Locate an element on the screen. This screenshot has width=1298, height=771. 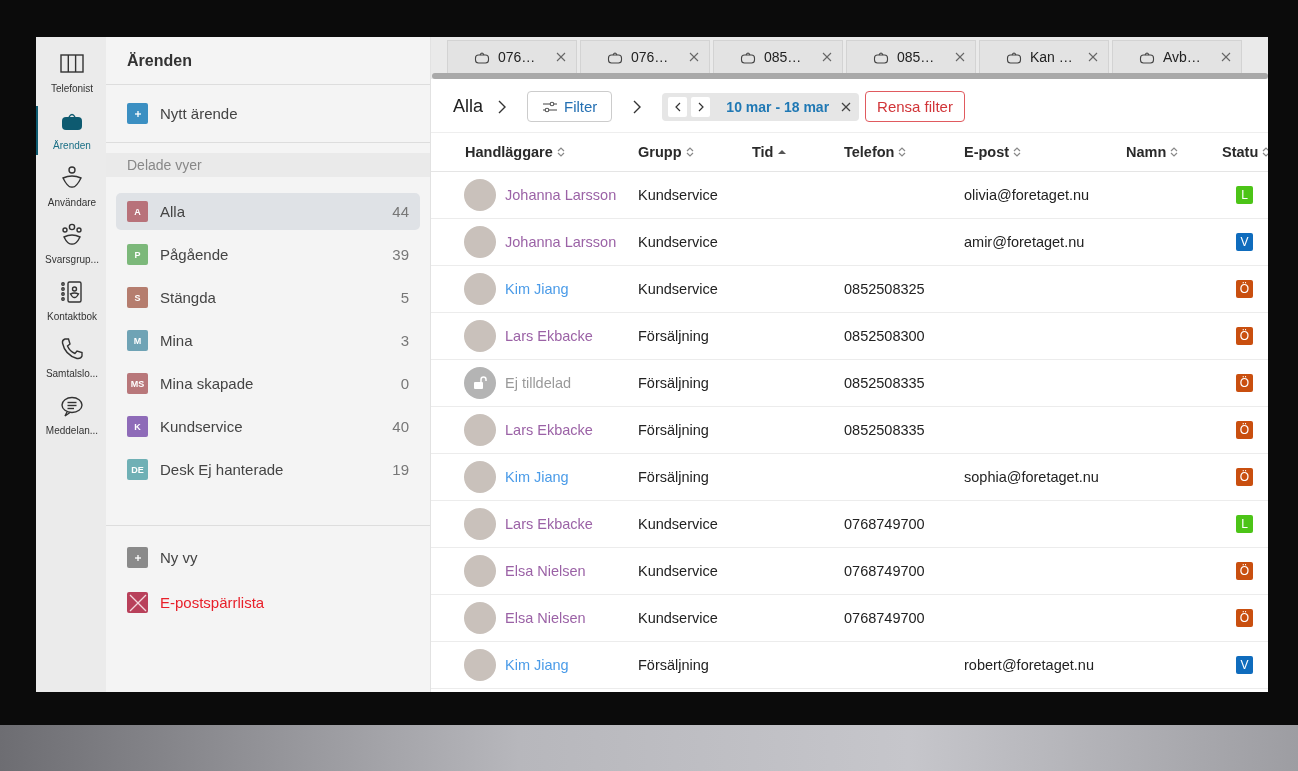
view-item: S Stängda 5 is located at coordinates (268, 297).